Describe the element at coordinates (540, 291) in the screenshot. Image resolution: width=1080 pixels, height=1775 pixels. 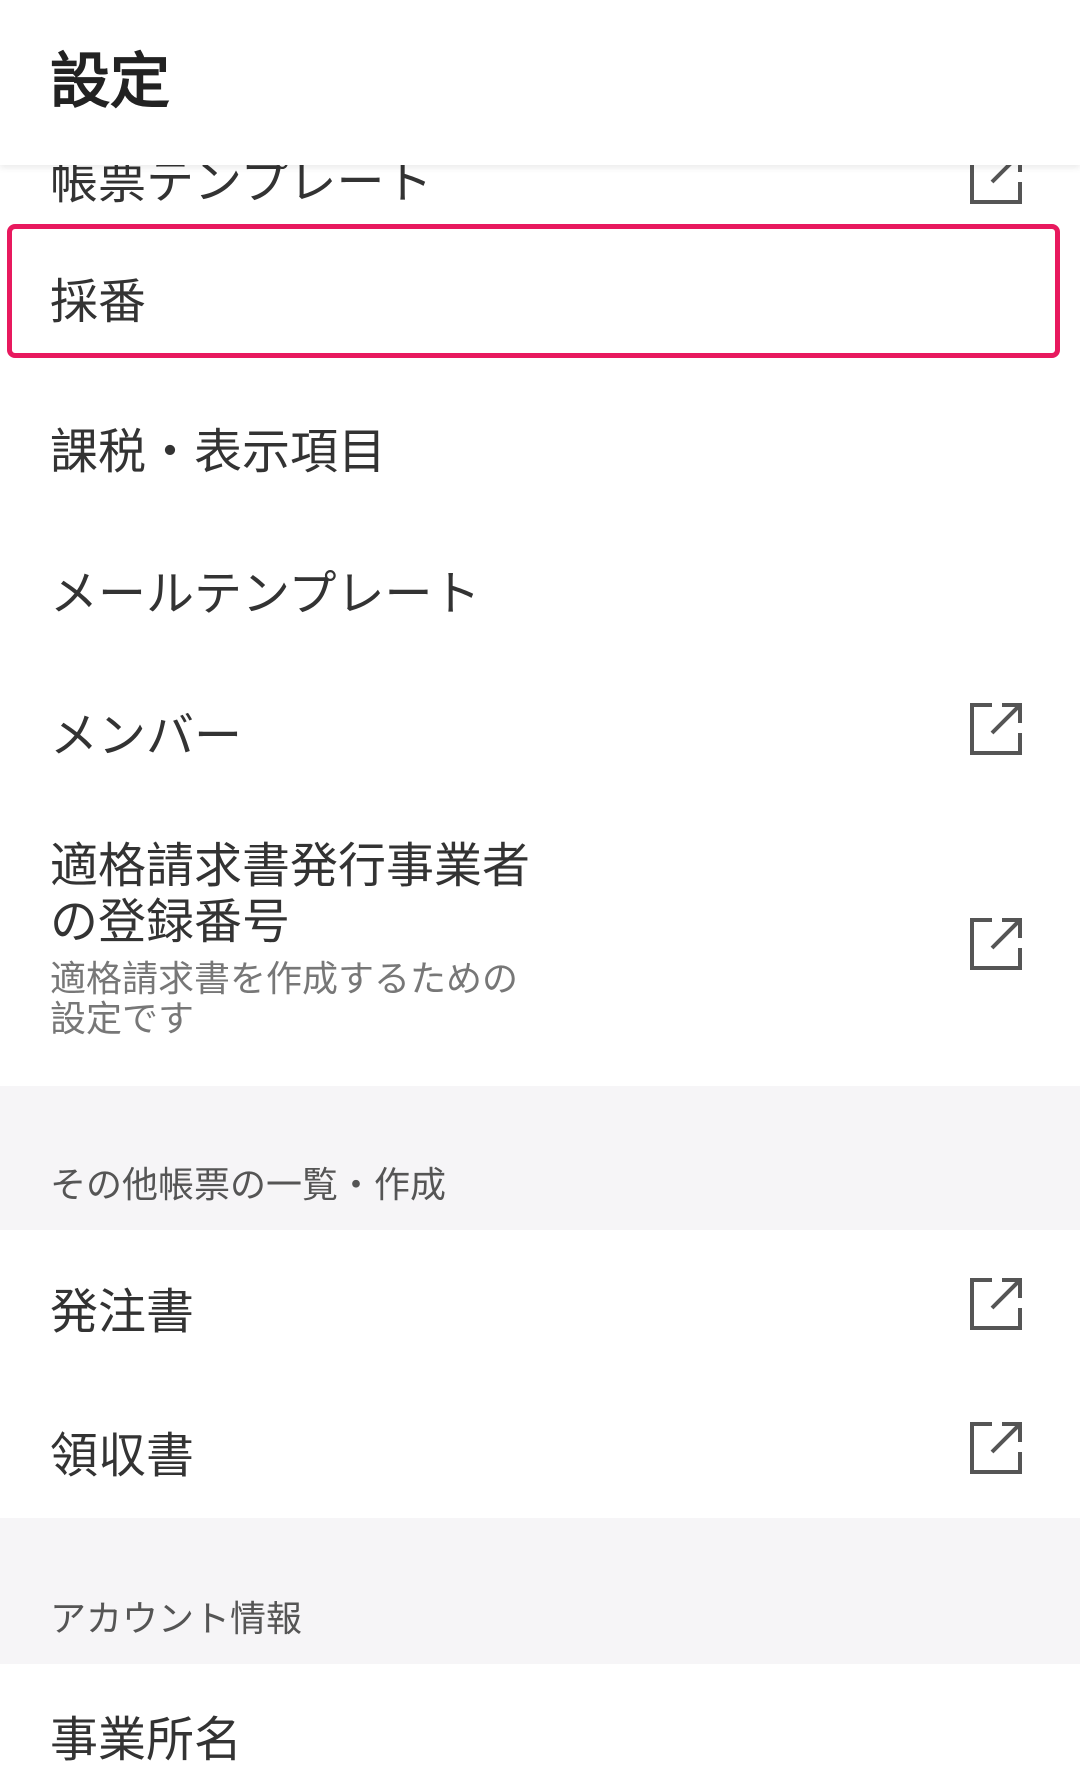
I see `list-item-numbering: 採番` at that location.